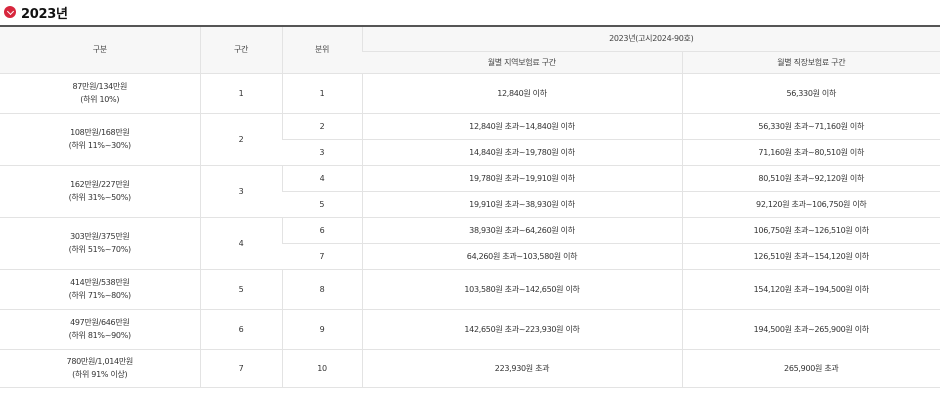 Image resolution: width=940 pixels, height=400 pixels. I want to click on category-cell: 87만원/134만원 (하위 10%), so click(100, 93).